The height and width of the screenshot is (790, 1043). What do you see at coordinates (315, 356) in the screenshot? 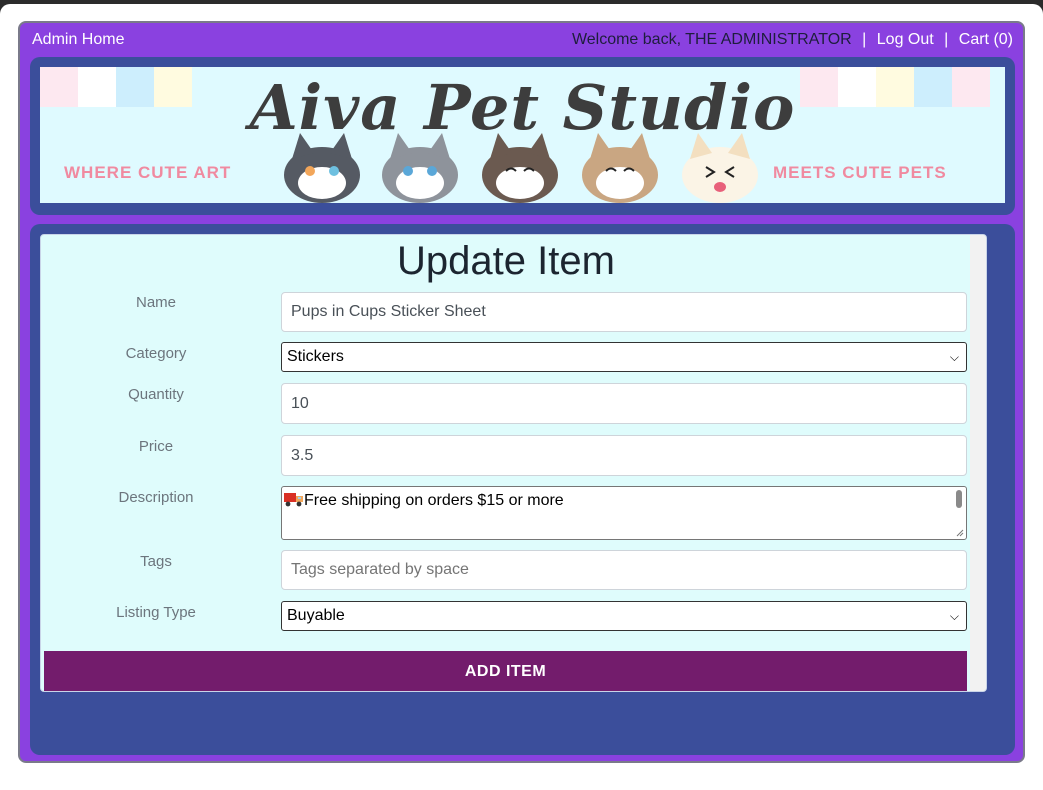
I see `category-selected-value: Stickers` at bounding box center [315, 356].